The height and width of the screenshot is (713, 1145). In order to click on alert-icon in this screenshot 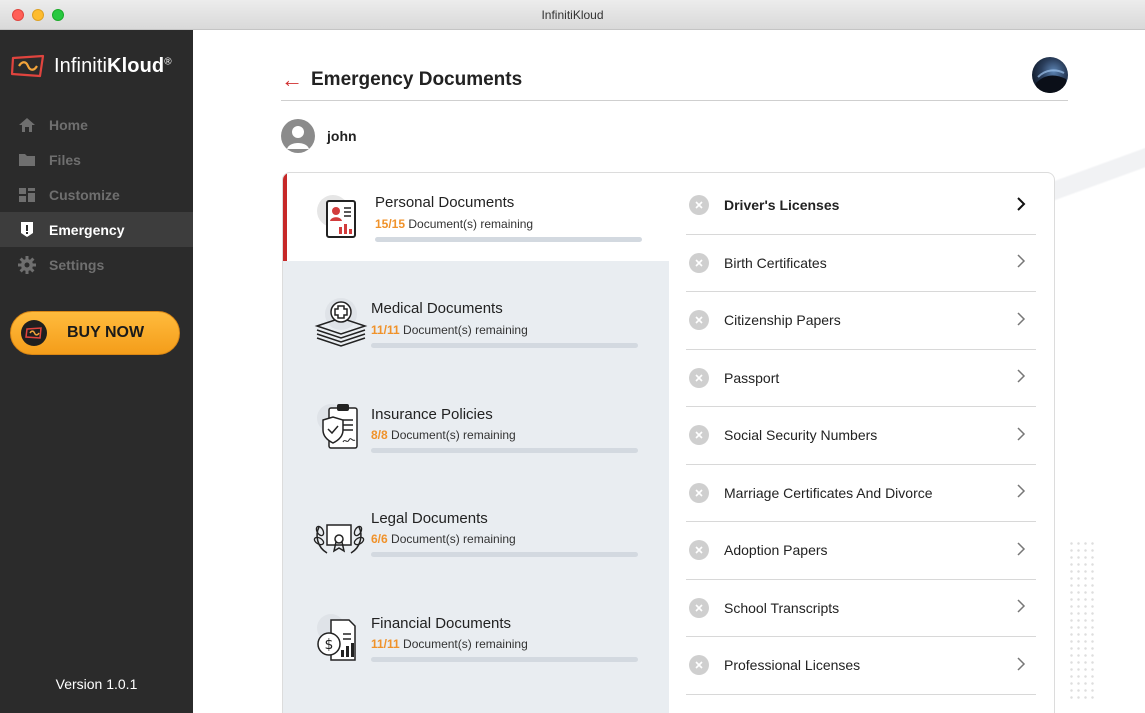, I will do `click(27, 230)`.